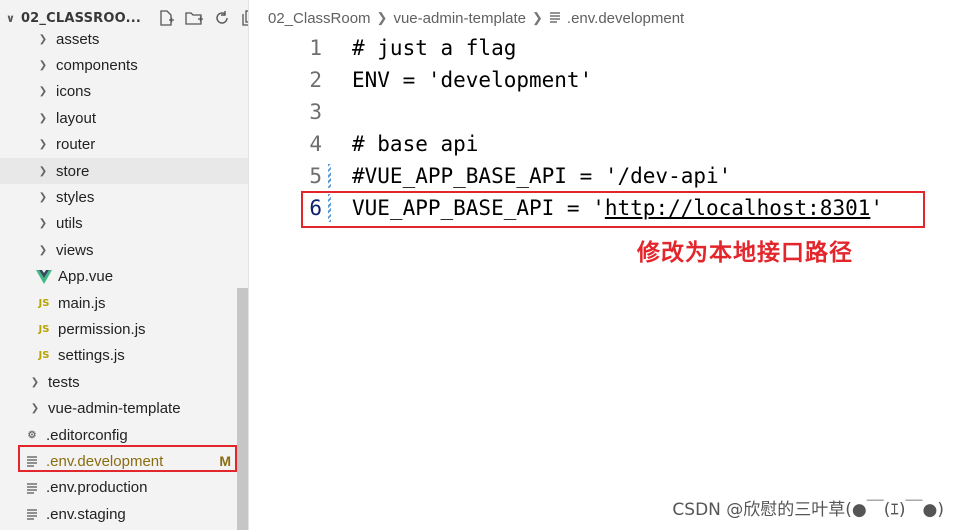 The height and width of the screenshot is (530, 960). I want to click on code-highlight-box, so click(613, 209).